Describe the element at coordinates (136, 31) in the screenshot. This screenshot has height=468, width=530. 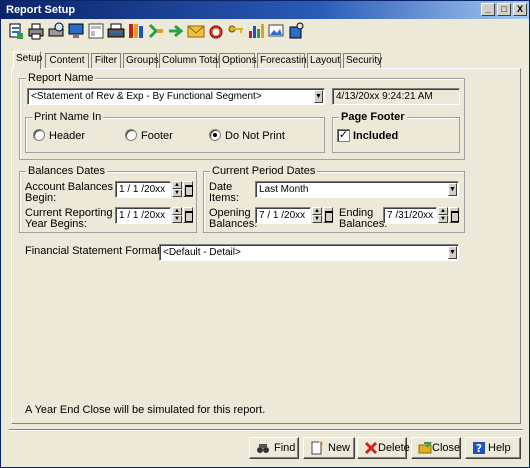
I see `books-icon` at that location.